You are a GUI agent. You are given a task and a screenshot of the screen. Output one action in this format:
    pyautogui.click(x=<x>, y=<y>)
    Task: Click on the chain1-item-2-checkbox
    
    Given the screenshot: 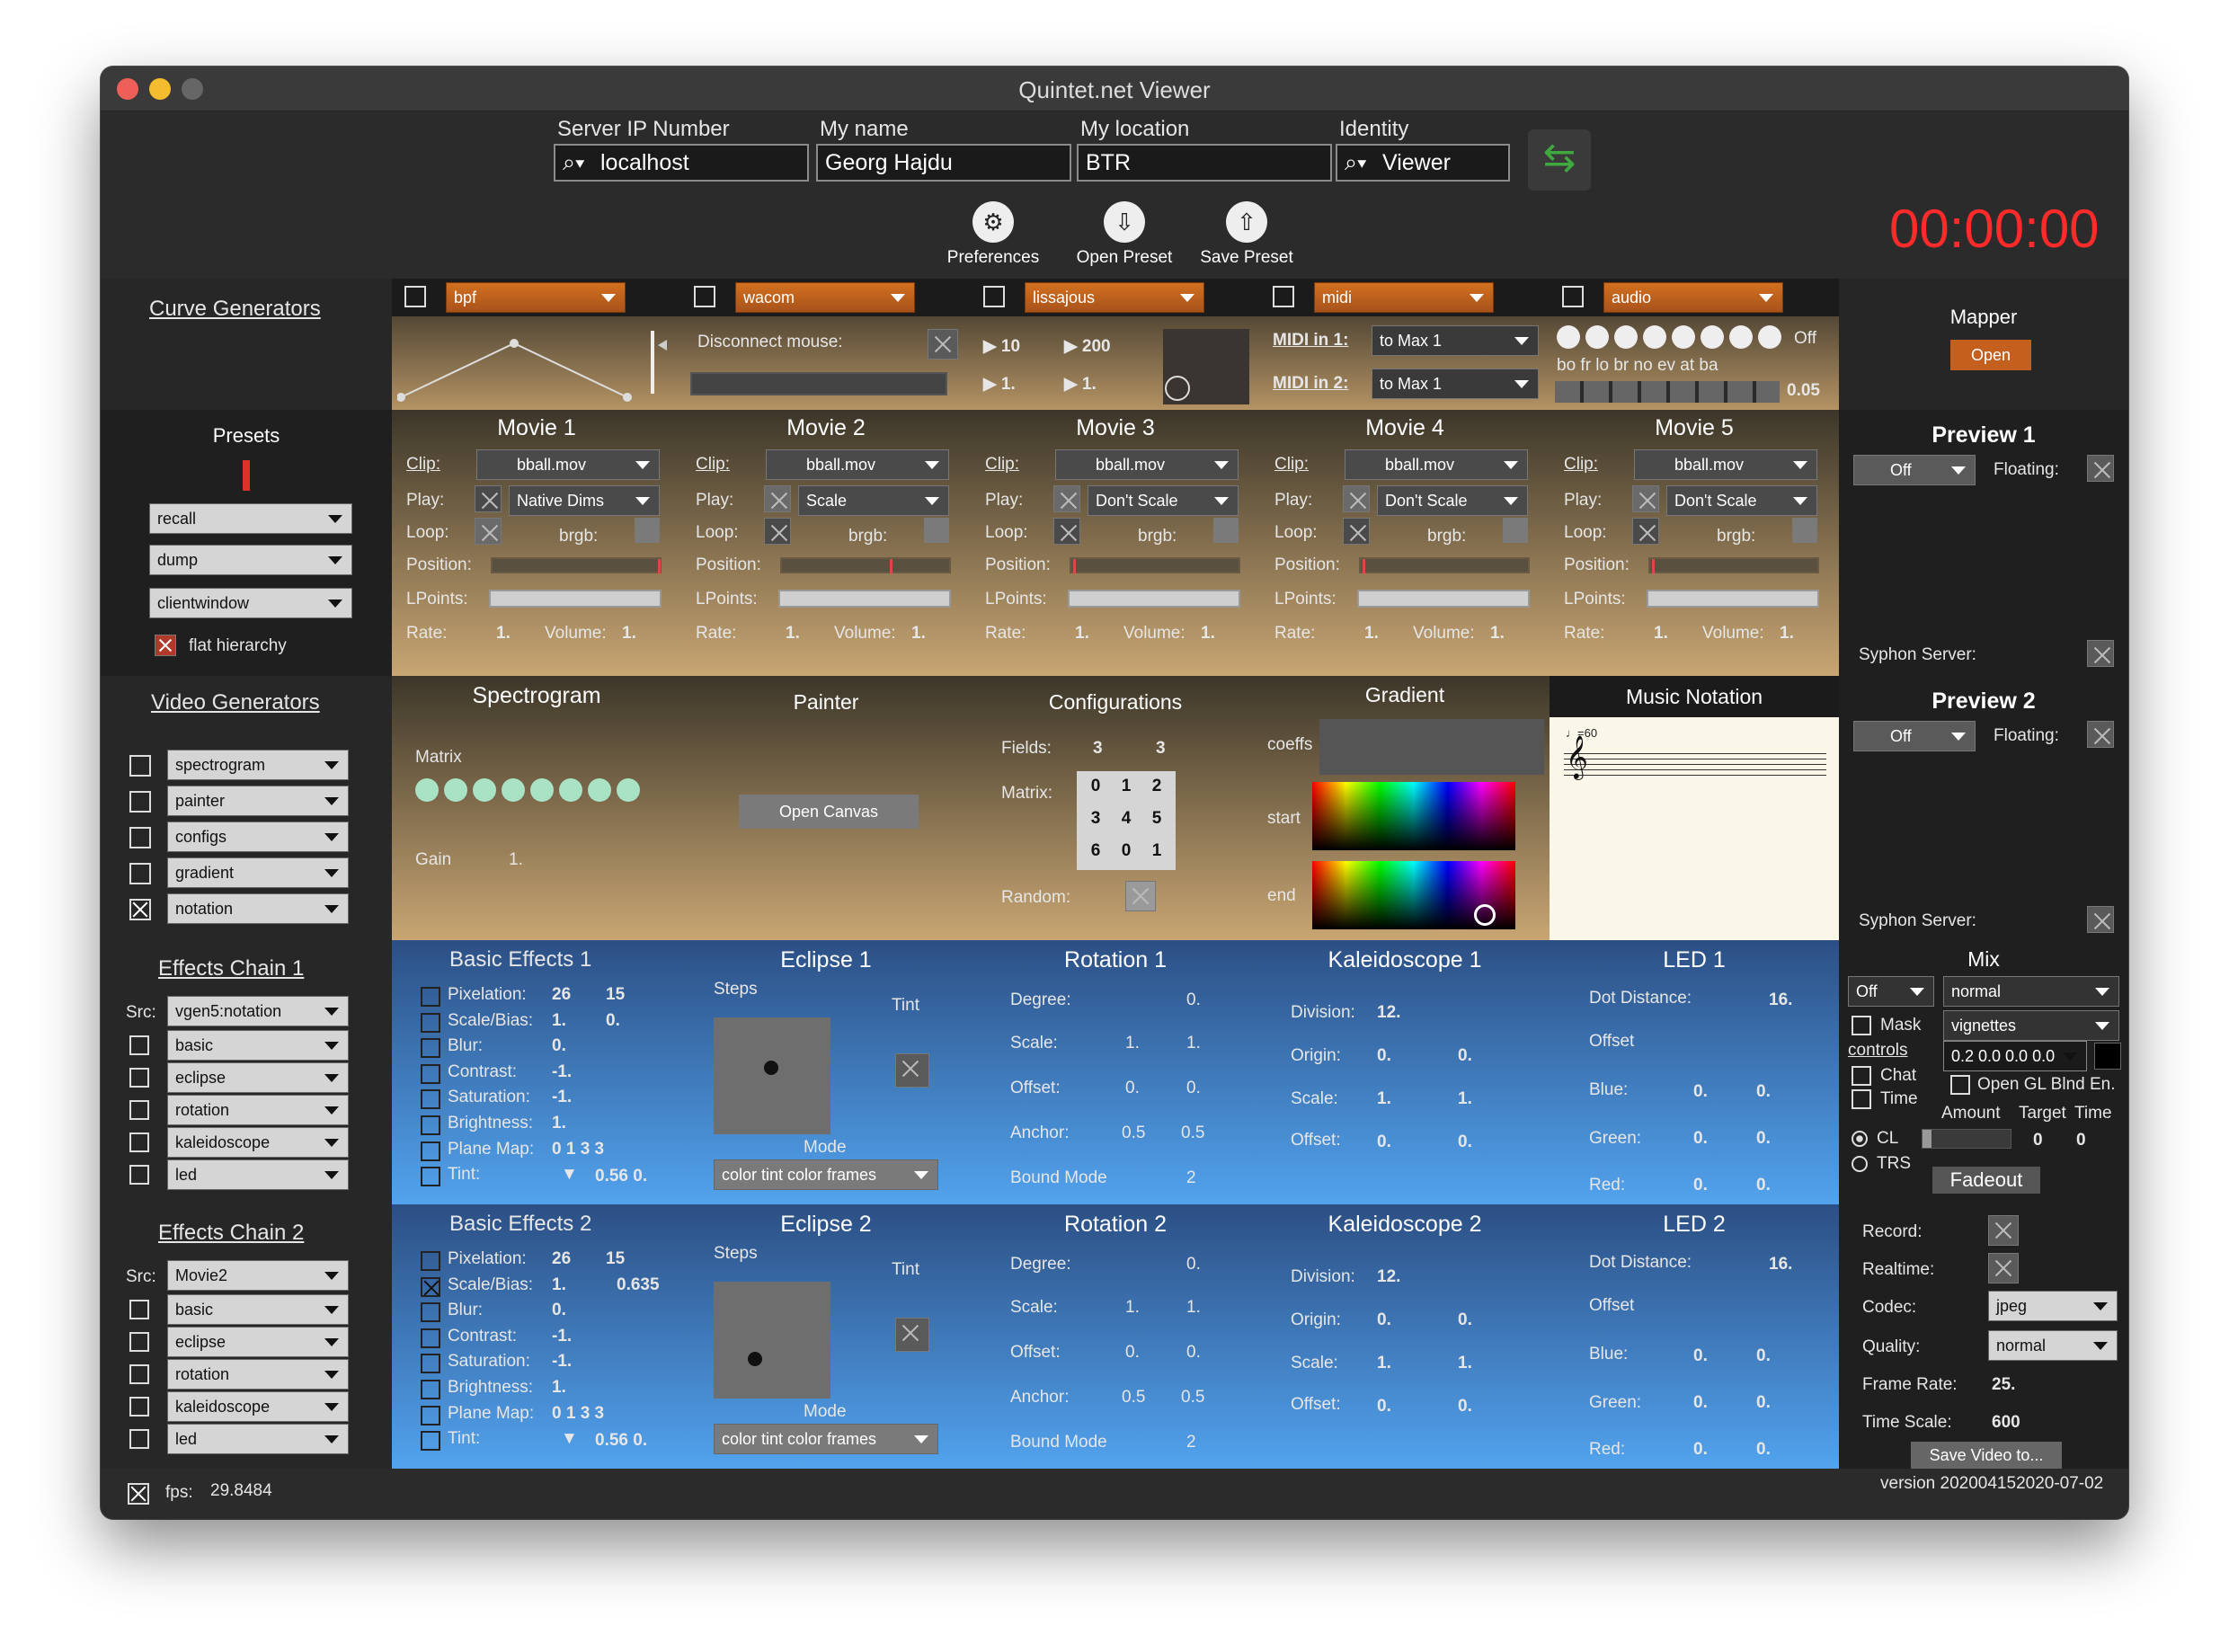 What is the action you would take?
    pyautogui.click(x=139, y=1078)
    